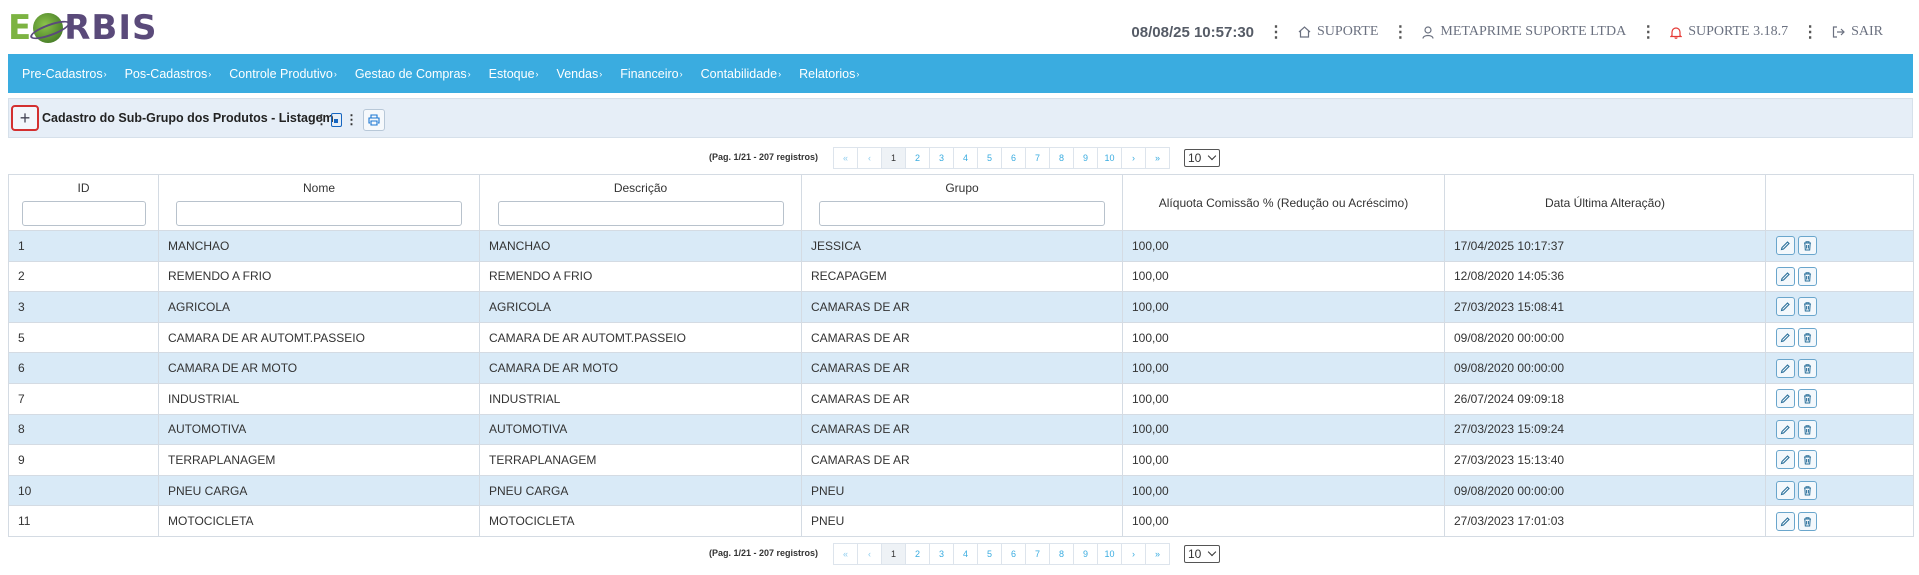 This screenshot has height=575, width=1919. What do you see at coordinates (168, 74) in the screenshot?
I see `nav-item-pos-cadastros: Pos-Cadastros` at bounding box center [168, 74].